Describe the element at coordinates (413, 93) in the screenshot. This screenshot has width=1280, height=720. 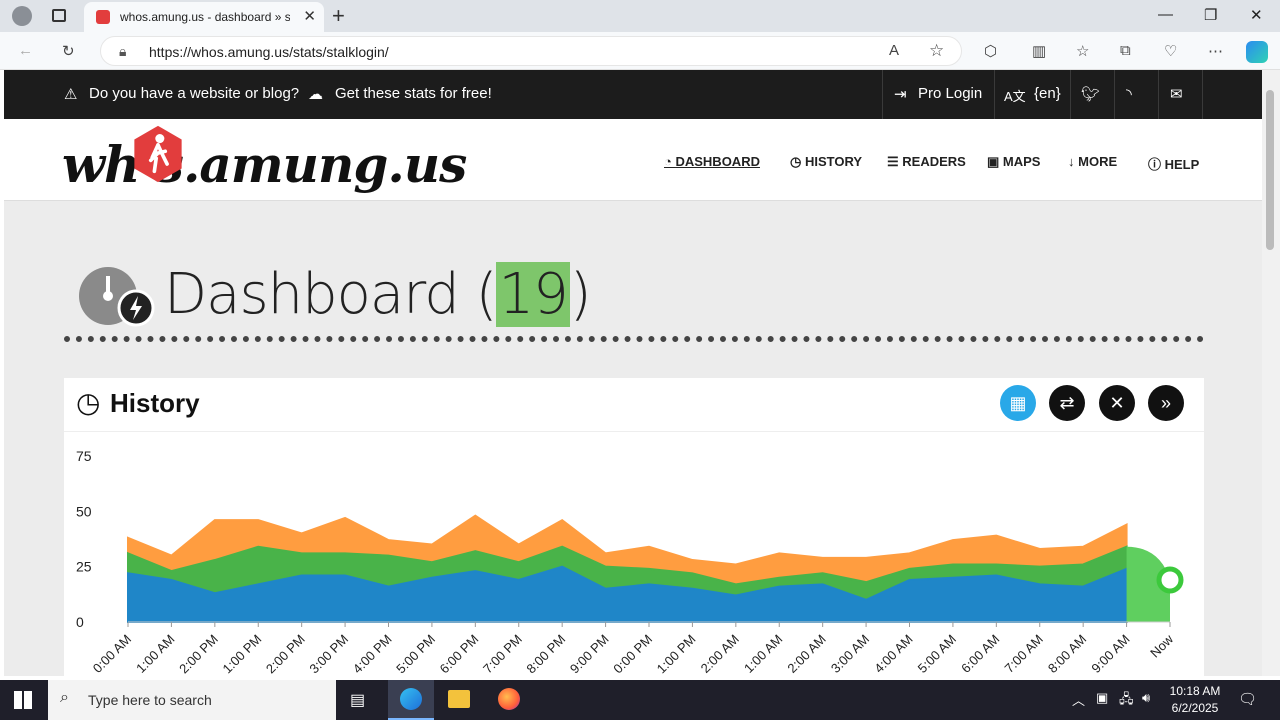
I see `promo-cta-link: Get these stats for free!` at that location.